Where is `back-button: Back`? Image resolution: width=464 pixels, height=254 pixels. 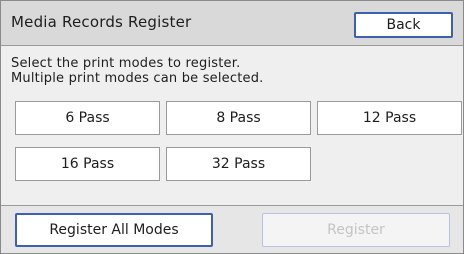
back-button: Back is located at coordinates (403, 25).